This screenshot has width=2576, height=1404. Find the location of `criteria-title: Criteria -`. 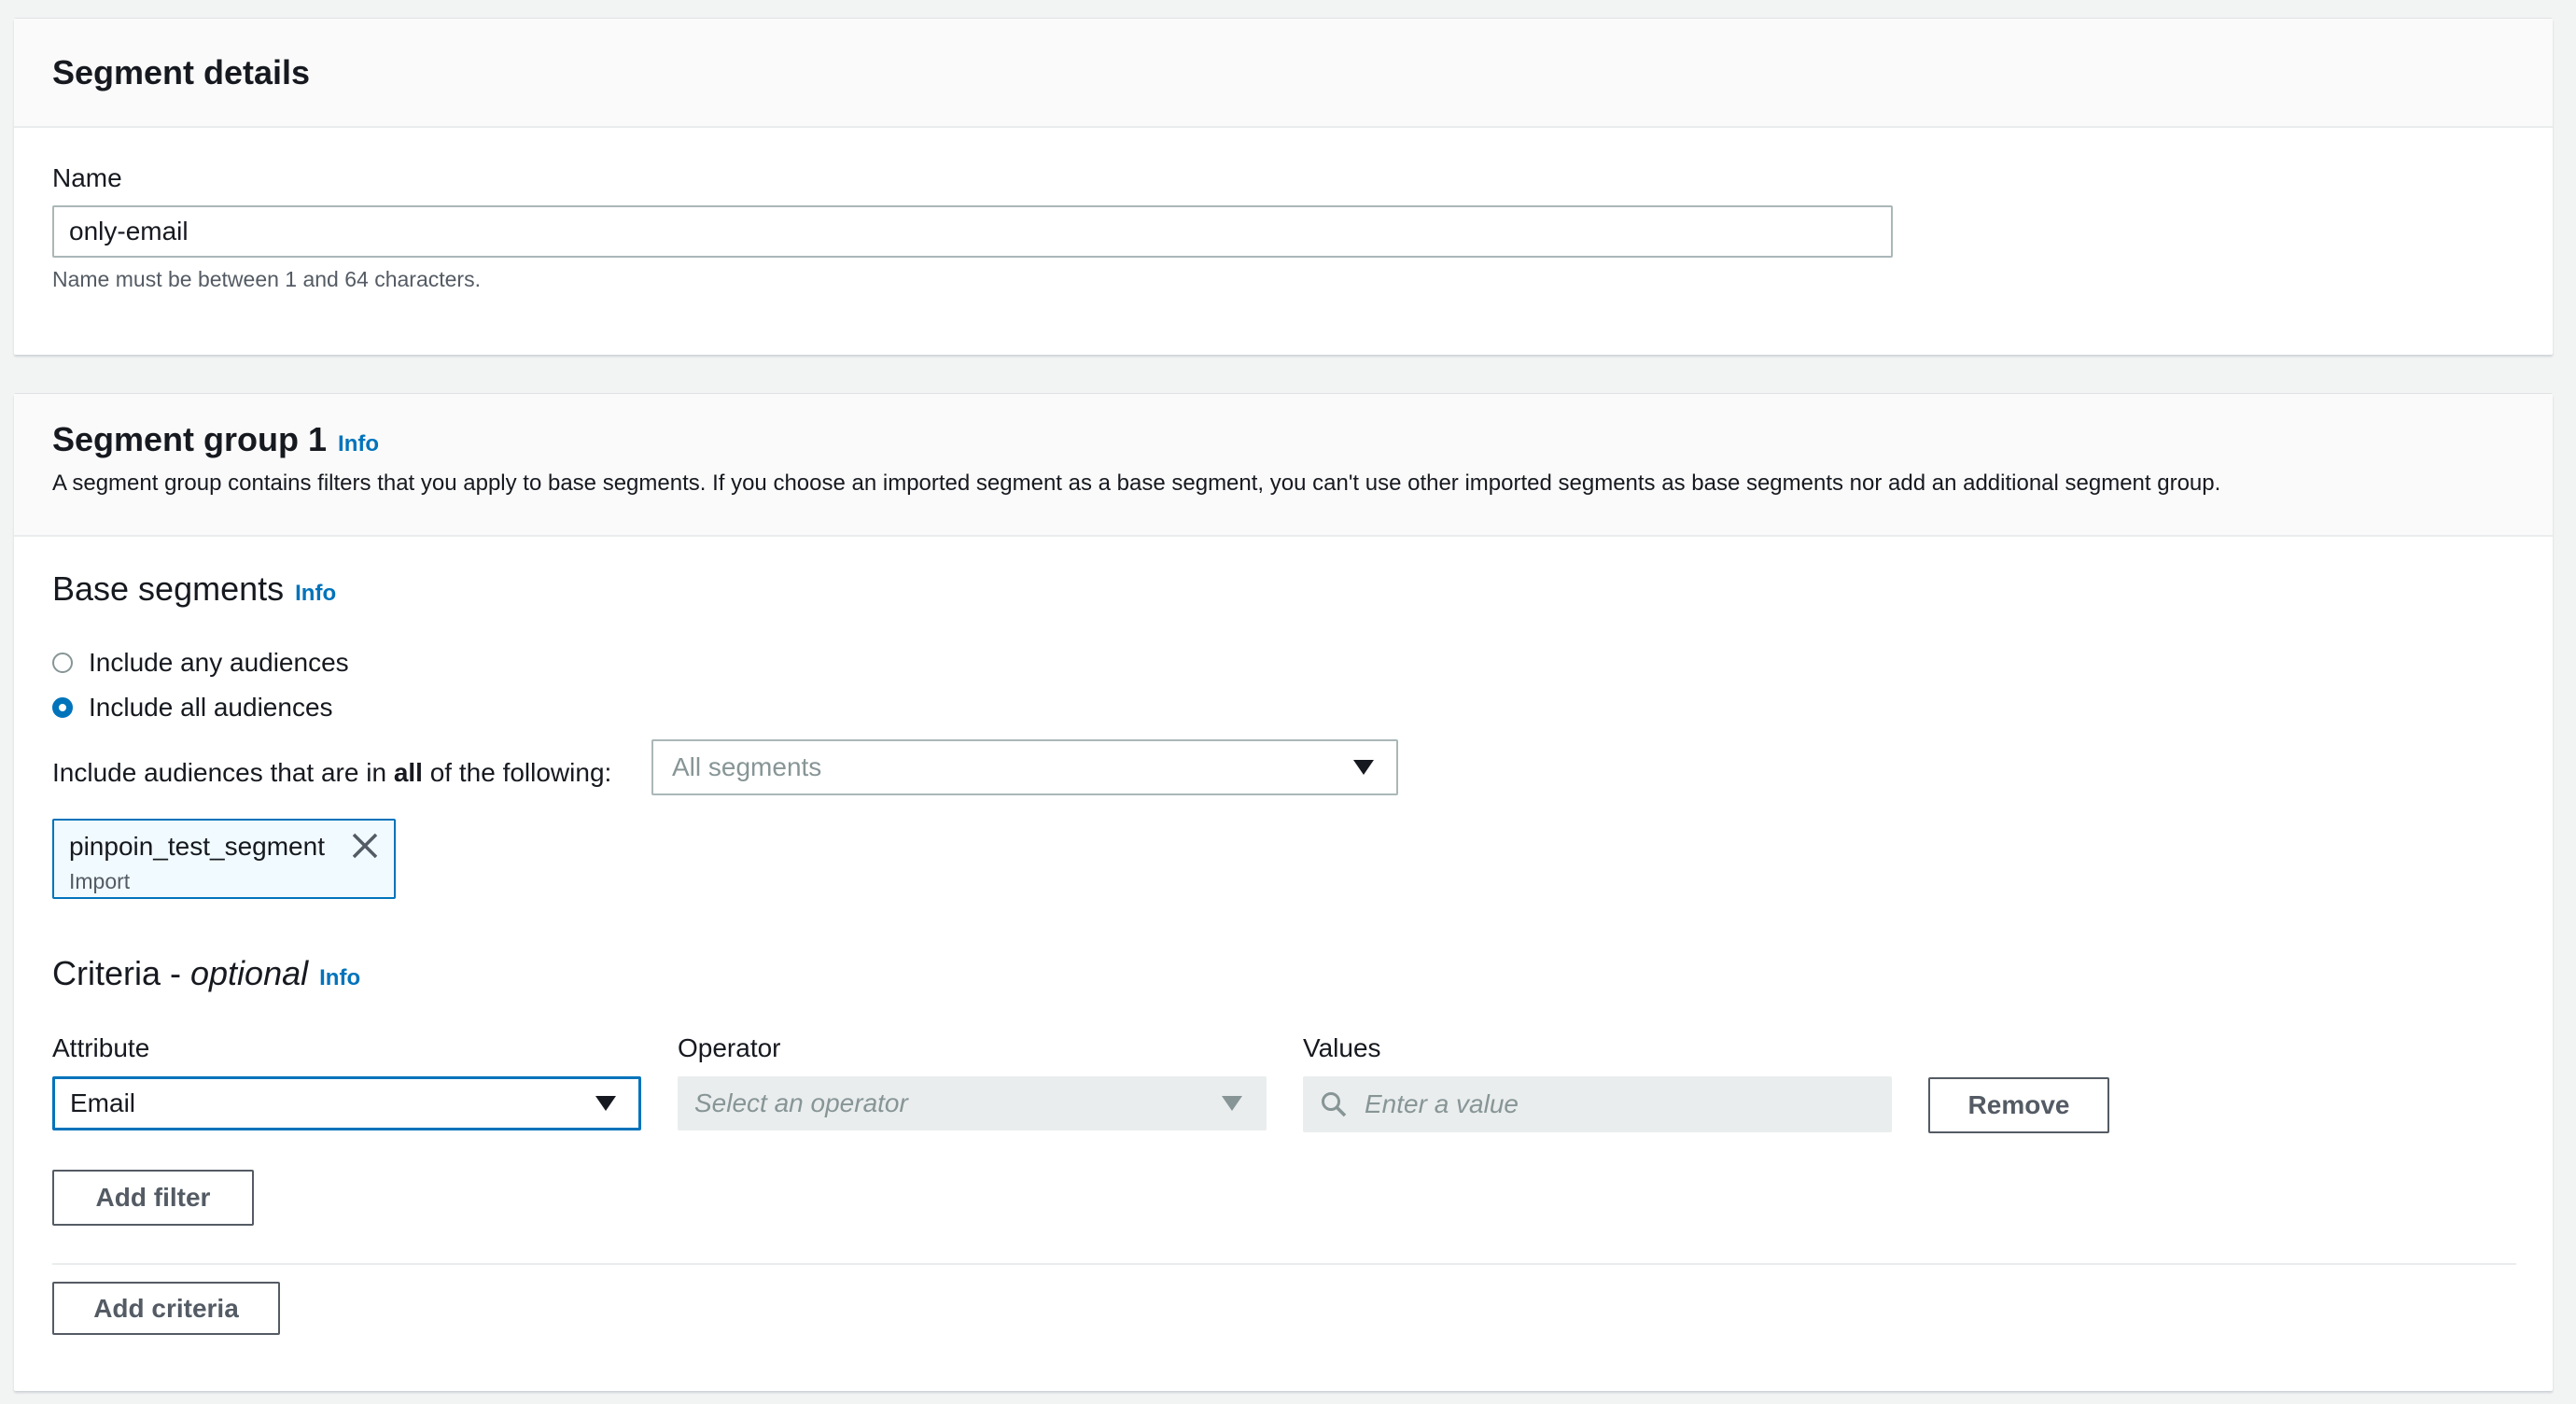

criteria-title: Criteria - is located at coordinates (121, 973).